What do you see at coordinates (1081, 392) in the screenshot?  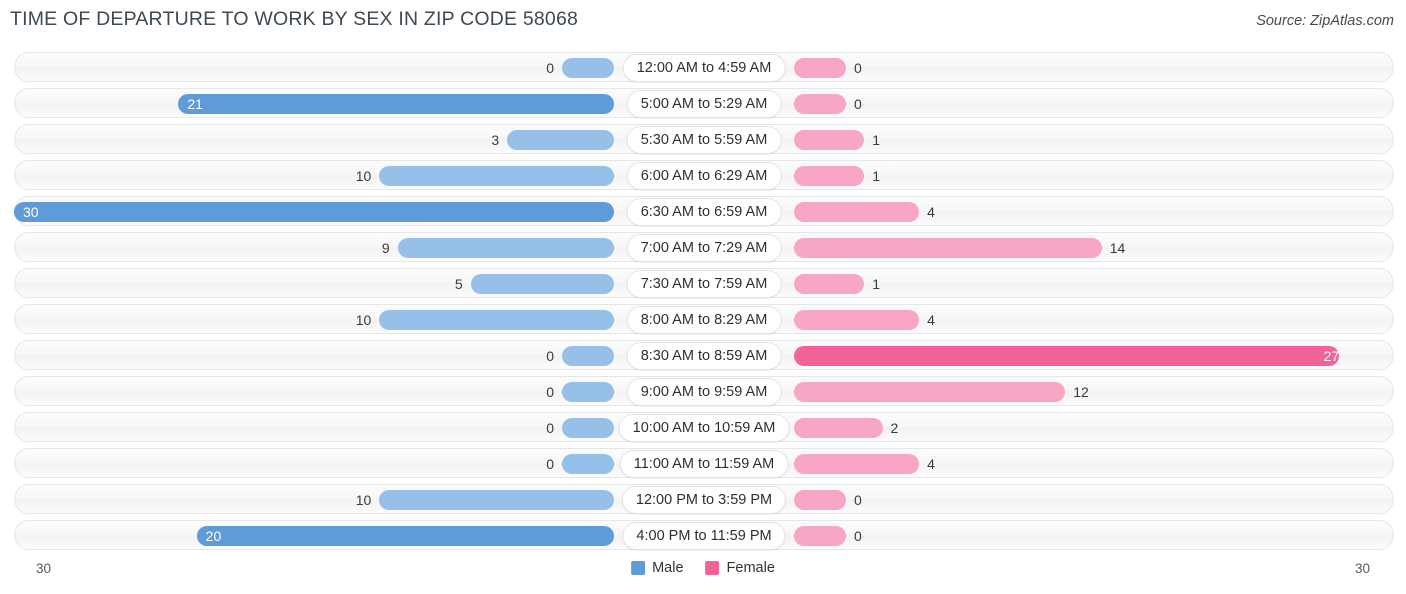 I see `female-value-label: 12` at bounding box center [1081, 392].